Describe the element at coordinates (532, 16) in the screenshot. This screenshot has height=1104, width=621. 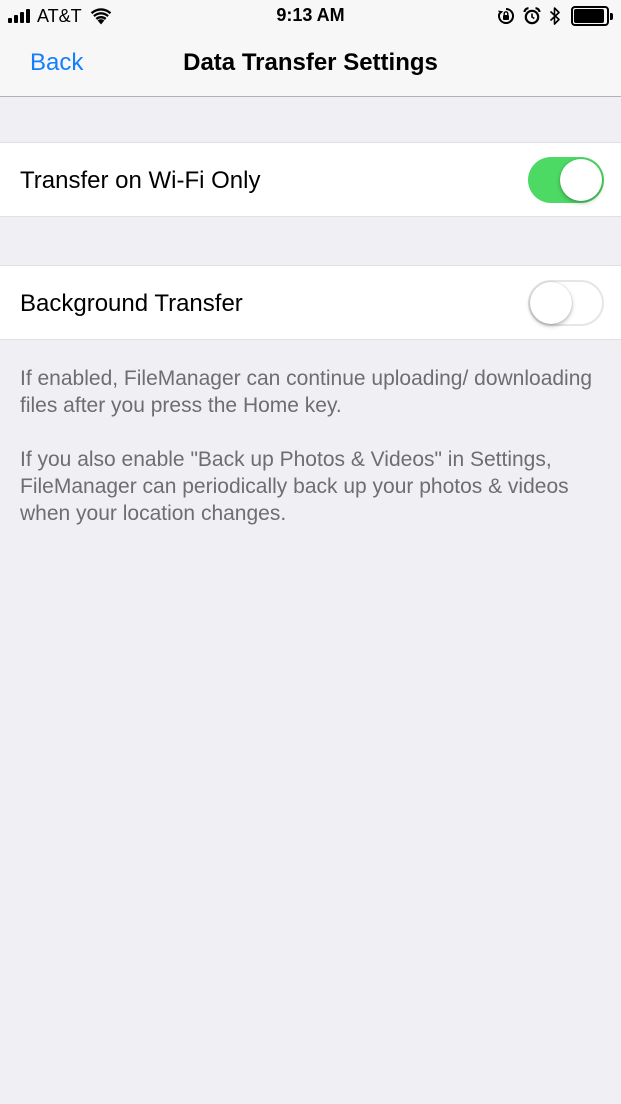
I see `alarm-clock-icon` at that location.